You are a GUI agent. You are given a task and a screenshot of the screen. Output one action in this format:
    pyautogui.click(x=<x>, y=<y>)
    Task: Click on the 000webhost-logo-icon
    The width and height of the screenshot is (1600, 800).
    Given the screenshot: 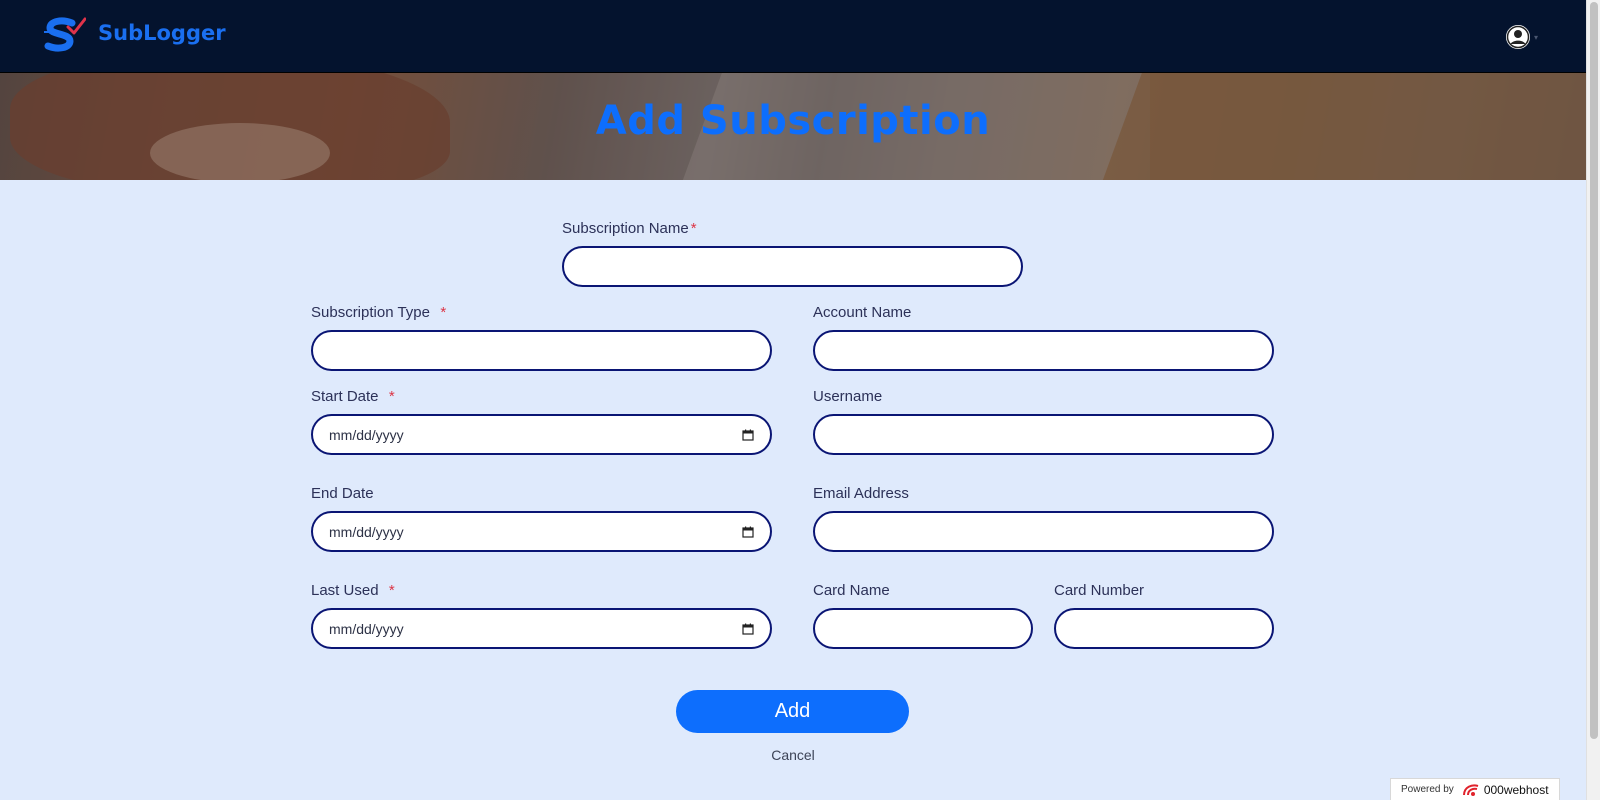 What is the action you would take?
    pyautogui.click(x=1470, y=789)
    